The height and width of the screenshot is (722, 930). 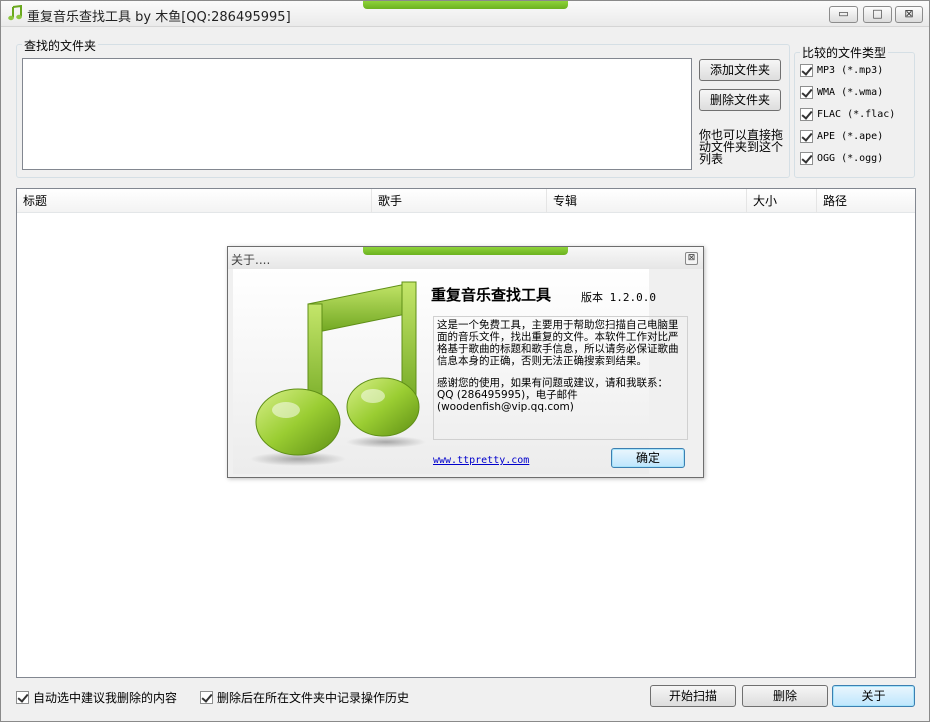 I want to click on about-ok-button: 确定, so click(x=648, y=458).